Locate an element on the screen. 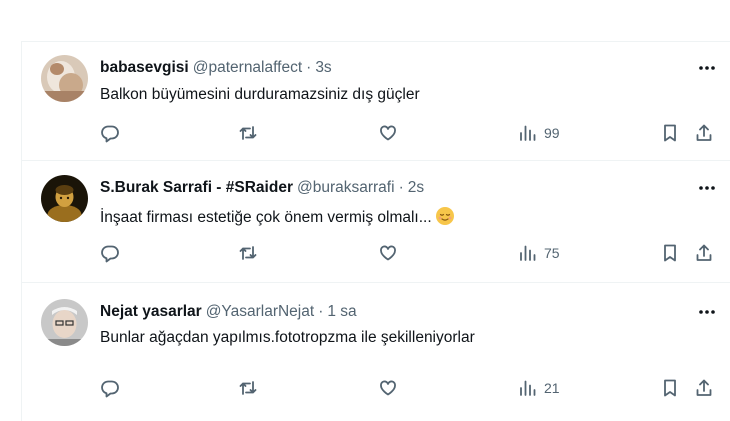  views-button: 99 is located at coordinates (539, 133).